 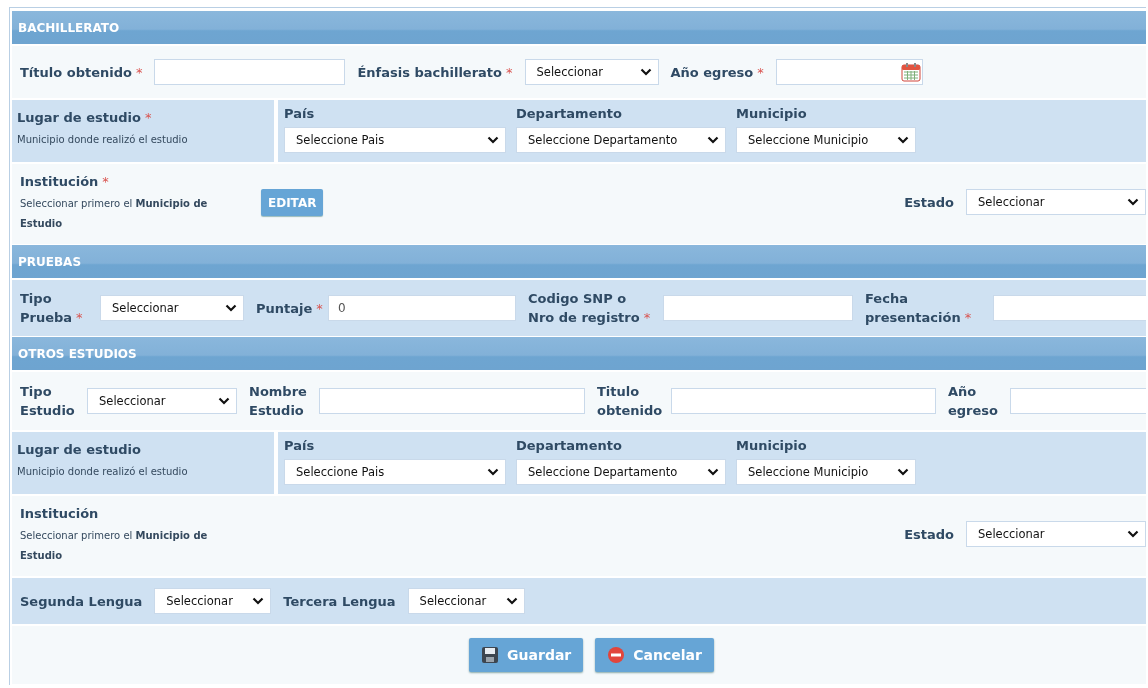 I want to click on field-label: Tipo Prueba, so click(x=46, y=308).